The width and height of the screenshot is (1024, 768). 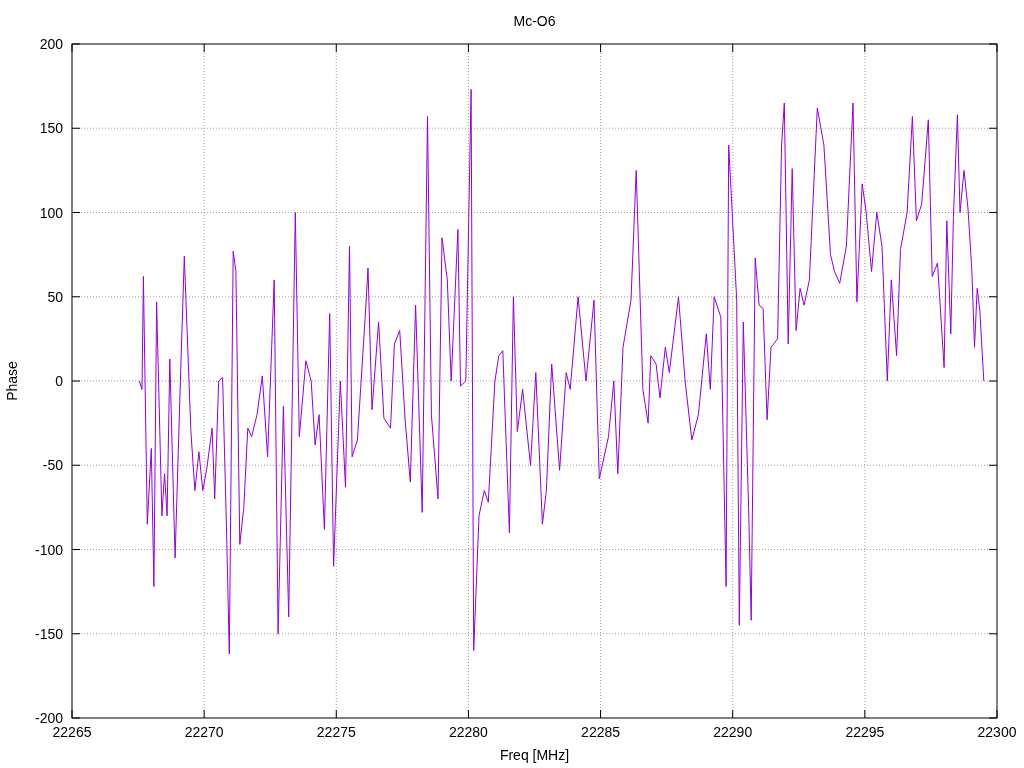 What do you see at coordinates (51, 128) in the screenshot?
I see `tick-label: 150` at bounding box center [51, 128].